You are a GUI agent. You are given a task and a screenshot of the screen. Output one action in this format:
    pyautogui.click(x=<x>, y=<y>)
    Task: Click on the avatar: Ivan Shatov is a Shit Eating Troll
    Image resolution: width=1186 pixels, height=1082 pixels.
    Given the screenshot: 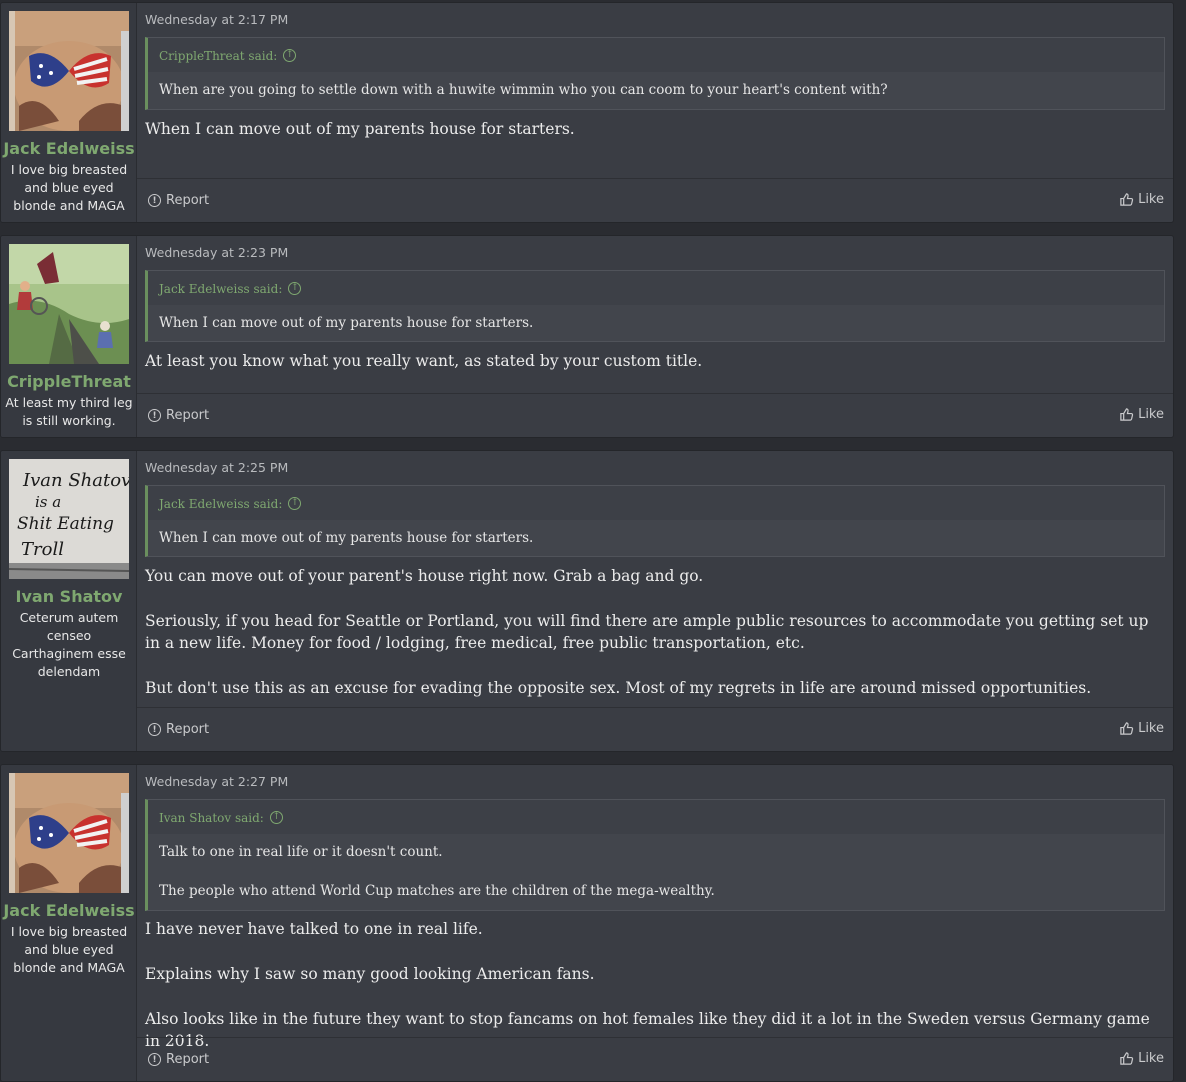 What is the action you would take?
    pyautogui.click(x=69, y=519)
    